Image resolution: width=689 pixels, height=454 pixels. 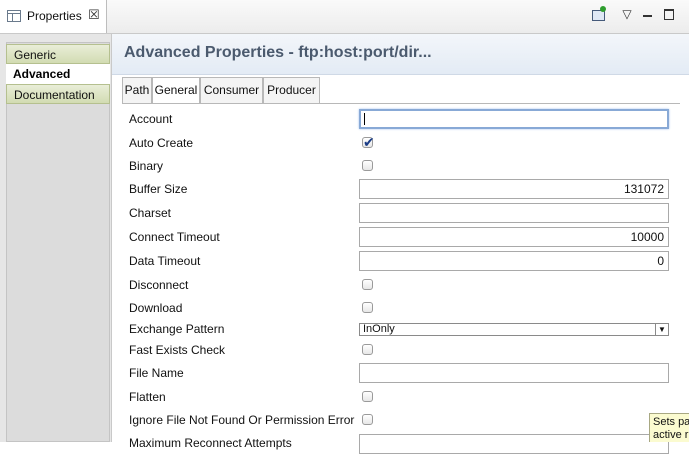 I want to click on tab-path: Path, so click(x=137, y=90).